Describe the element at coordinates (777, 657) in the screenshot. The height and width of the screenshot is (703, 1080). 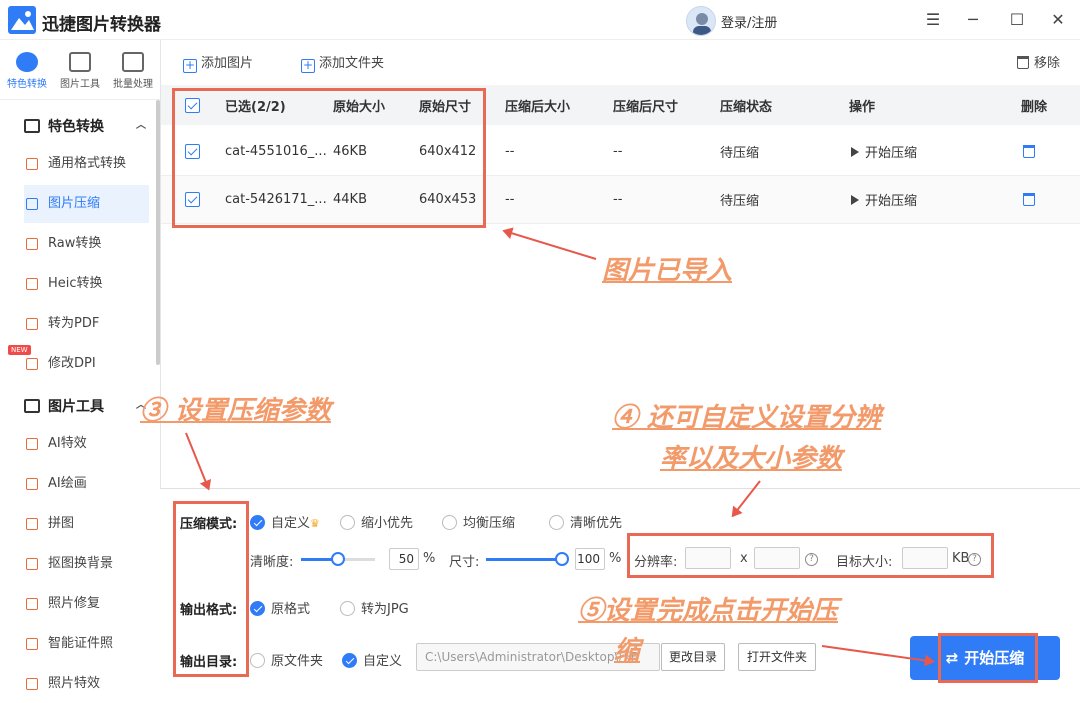
I see `open-folder-button: 打开文件夹` at that location.